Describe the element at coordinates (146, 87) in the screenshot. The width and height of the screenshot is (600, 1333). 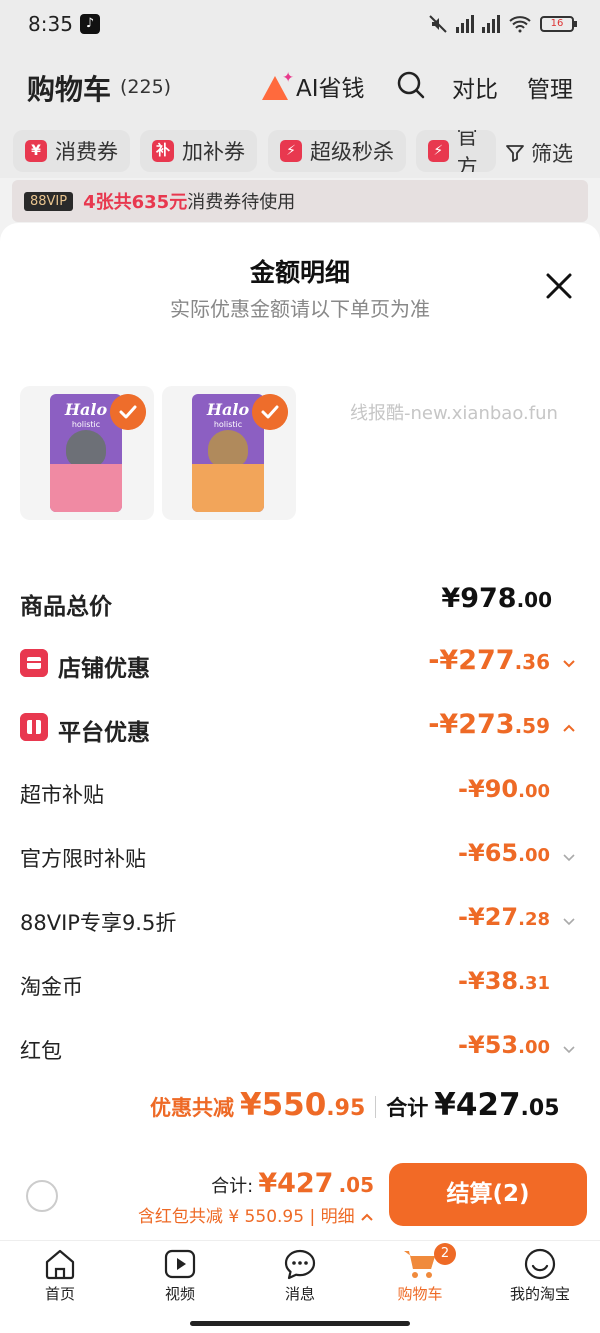
I see `cart-count: (225)` at that location.